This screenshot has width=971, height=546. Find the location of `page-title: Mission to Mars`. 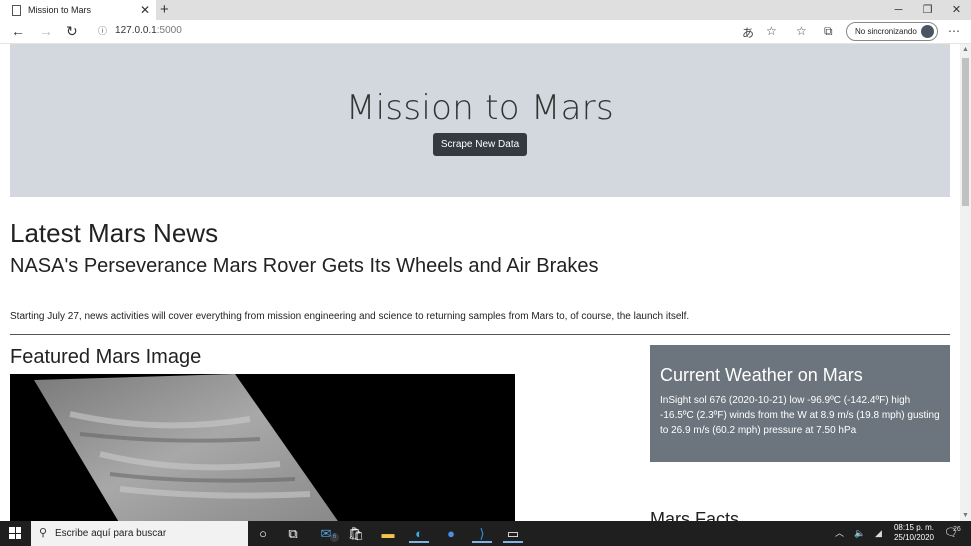

page-title: Mission to Mars is located at coordinates (480, 108).